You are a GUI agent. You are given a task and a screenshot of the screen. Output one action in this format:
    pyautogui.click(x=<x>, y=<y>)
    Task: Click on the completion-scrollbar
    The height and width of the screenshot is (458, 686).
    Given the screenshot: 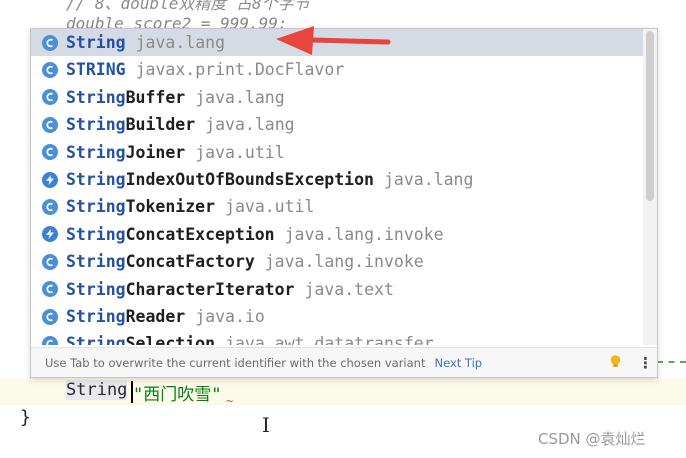 What is the action you would take?
    pyautogui.click(x=650, y=187)
    